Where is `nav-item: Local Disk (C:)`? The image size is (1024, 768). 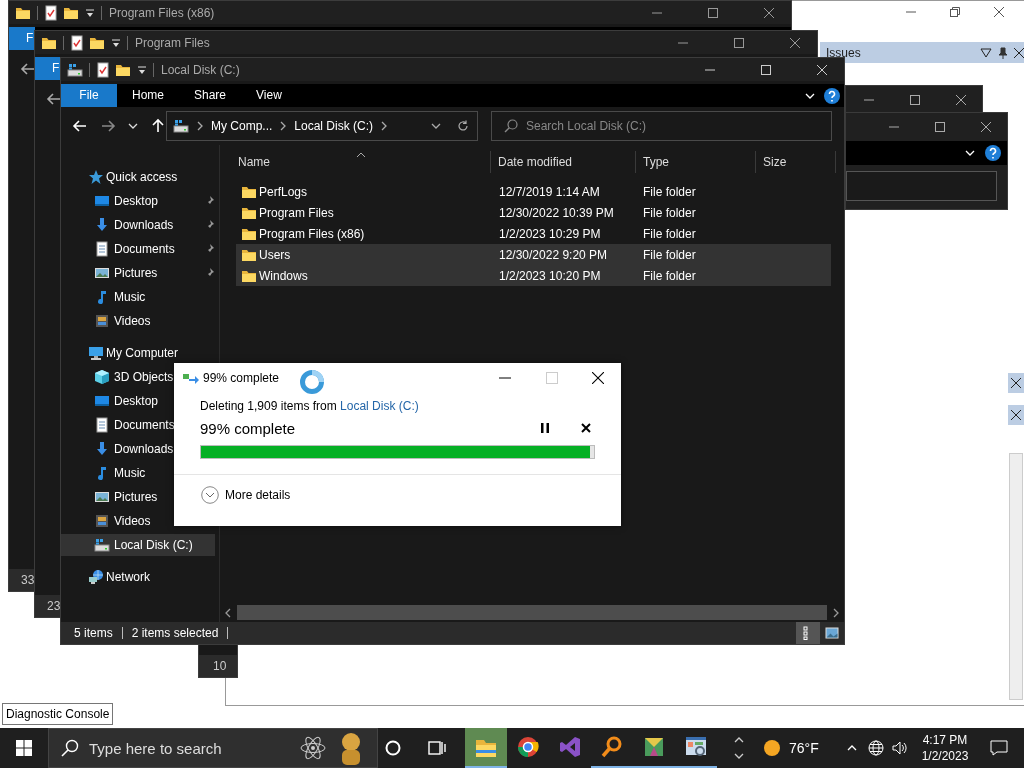
nav-item: Local Disk (C:) is located at coordinates (138, 545).